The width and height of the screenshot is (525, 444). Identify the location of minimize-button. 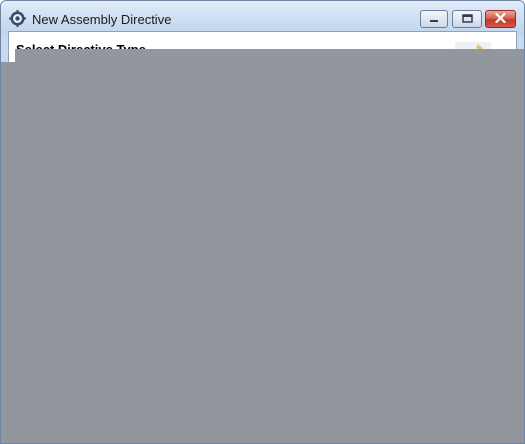
(434, 19).